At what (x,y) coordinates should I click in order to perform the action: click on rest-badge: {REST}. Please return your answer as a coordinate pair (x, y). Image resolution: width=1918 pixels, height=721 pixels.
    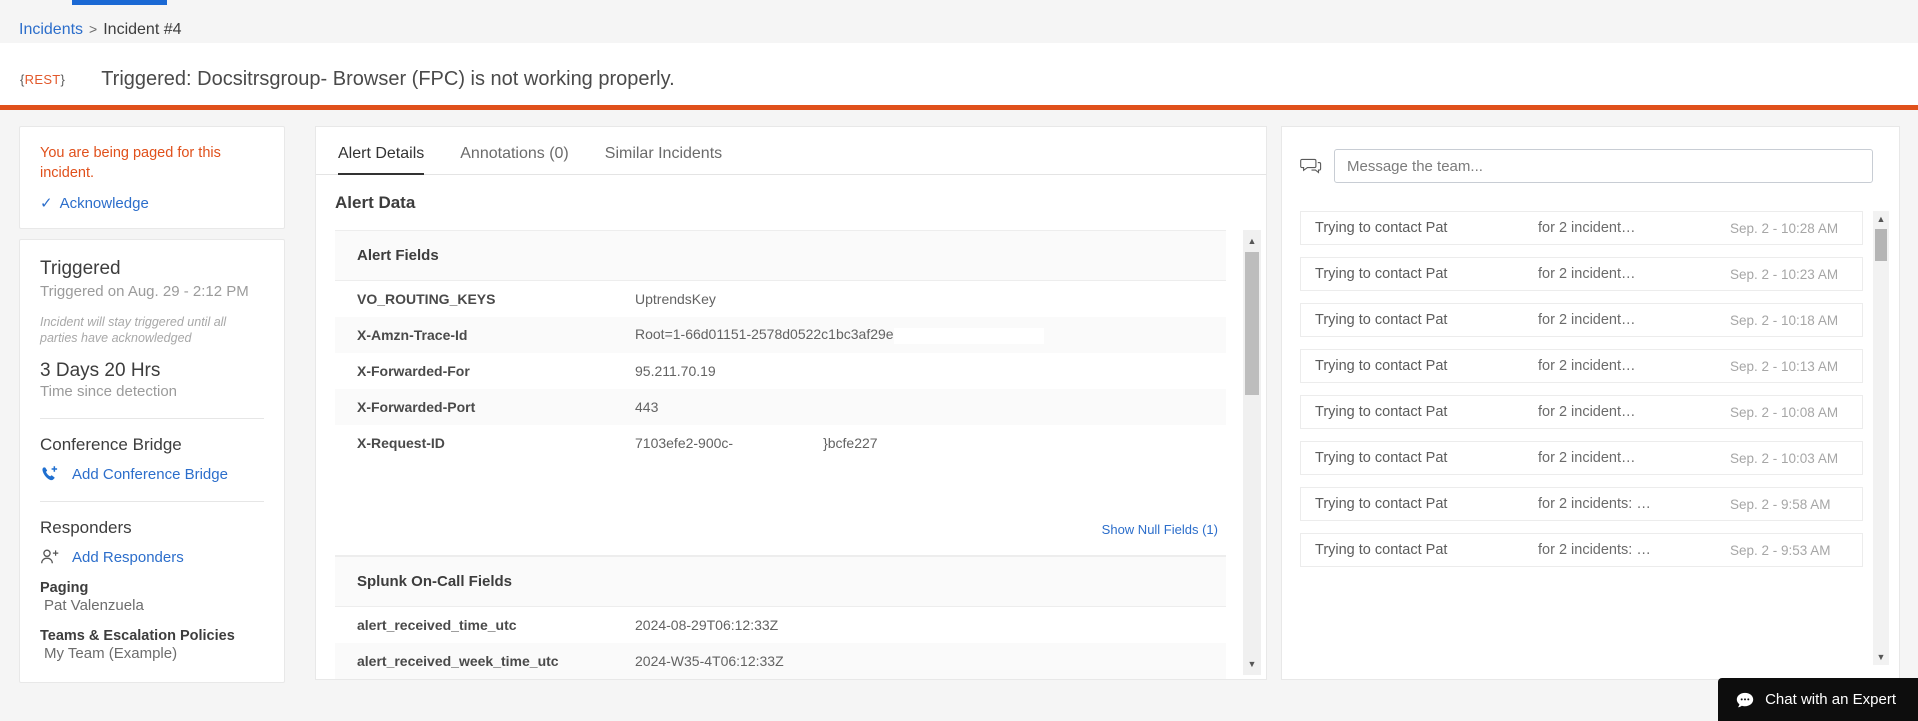
    Looking at the image, I should click on (42, 79).